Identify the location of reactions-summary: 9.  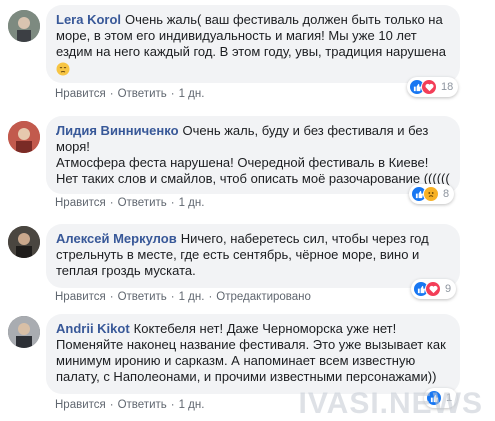
(434, 289).